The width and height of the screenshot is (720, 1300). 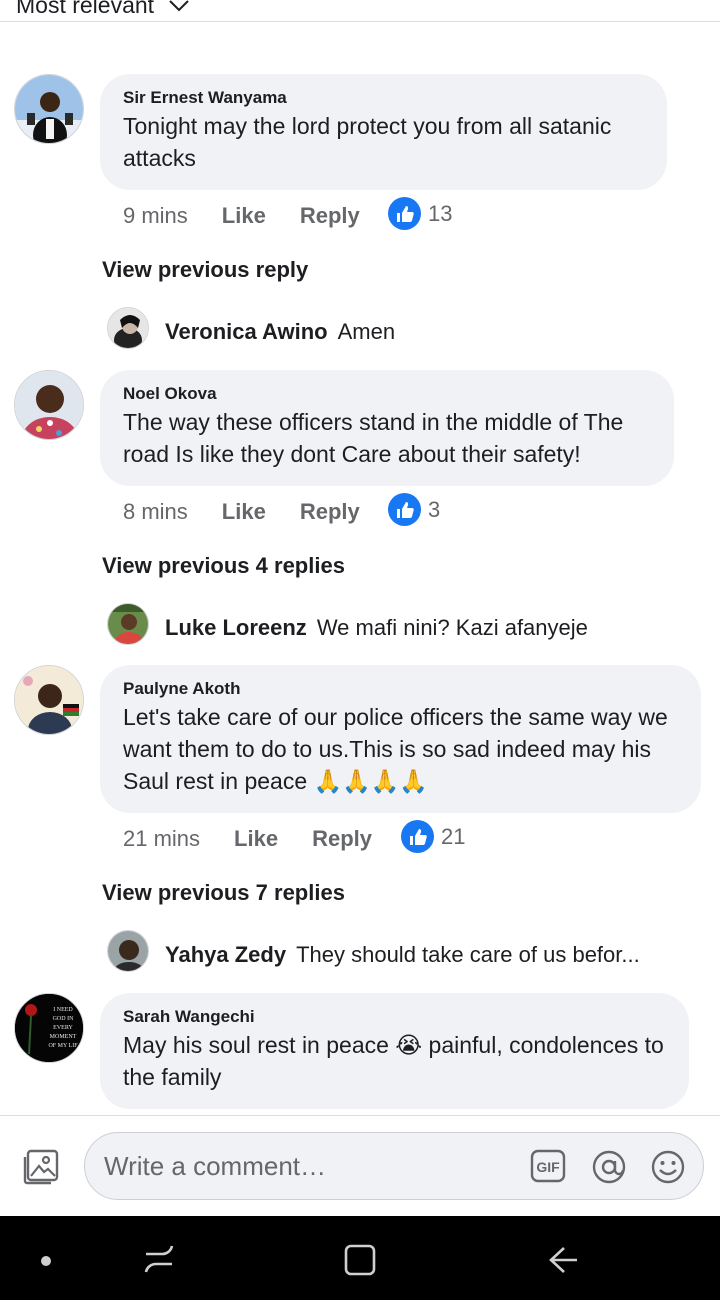 I want to click on reaction-count: 21, so click(x=433, y=836).